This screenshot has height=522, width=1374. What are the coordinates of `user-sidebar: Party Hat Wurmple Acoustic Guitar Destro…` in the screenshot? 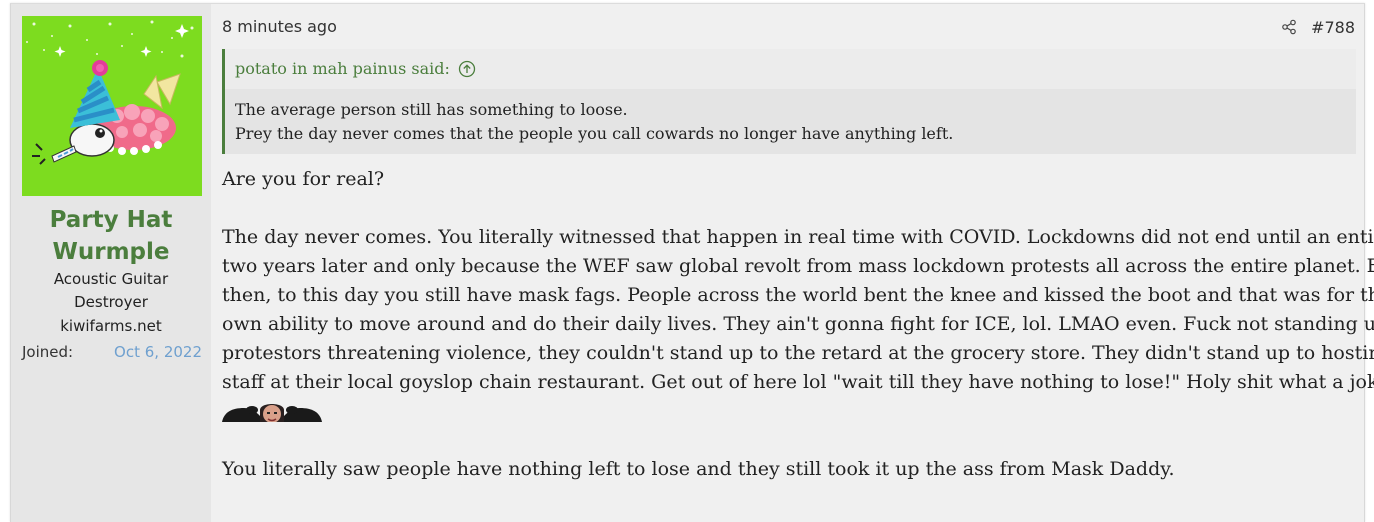 It's located at (111, 263).